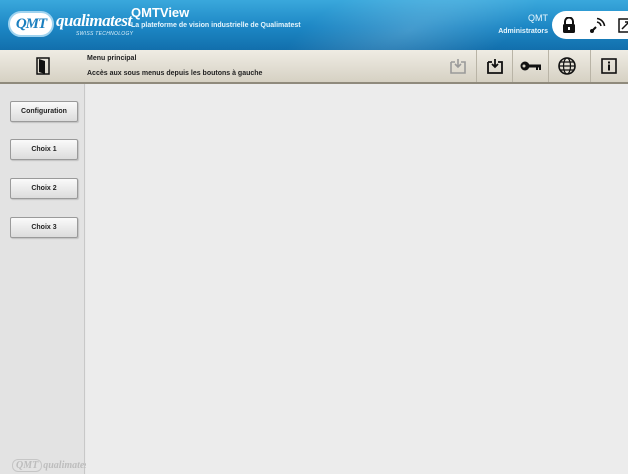  What do you see at coordinates (112, 58) in the screenshot?
I see `menu-title: Menu principal` at bounding box center [112, 58].